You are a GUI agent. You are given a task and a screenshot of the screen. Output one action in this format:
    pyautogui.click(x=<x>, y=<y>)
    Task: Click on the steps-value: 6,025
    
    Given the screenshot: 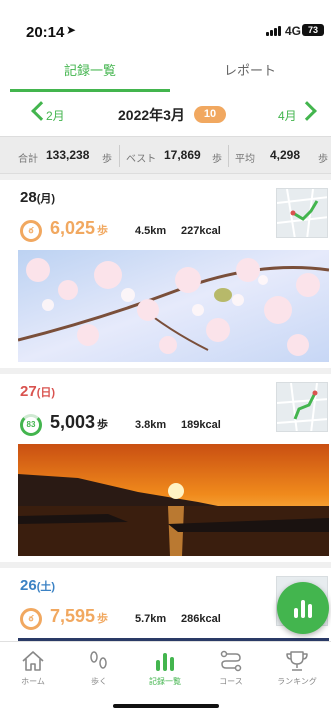 What is the action you would take?
    pyautogui.click(x=73, y=228)
    